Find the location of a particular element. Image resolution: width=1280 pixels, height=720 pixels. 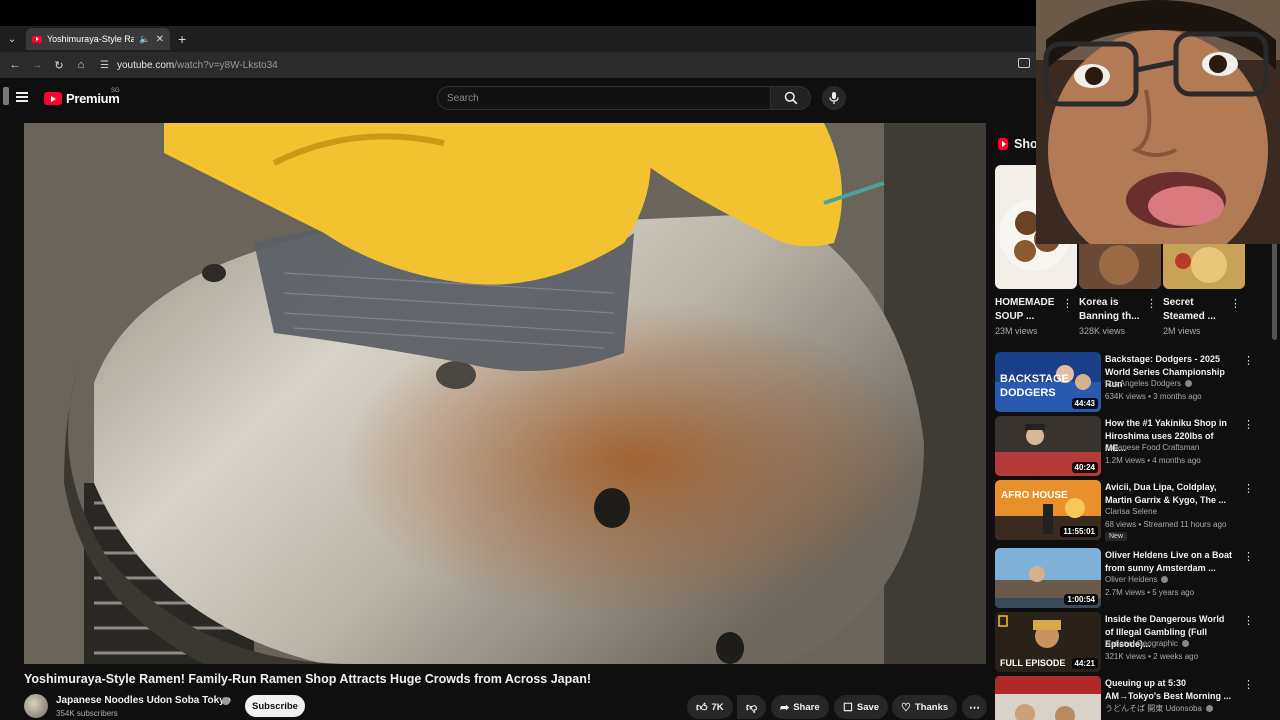

channel-name: Oliver Heldens is located at coordinates (1131, 579).